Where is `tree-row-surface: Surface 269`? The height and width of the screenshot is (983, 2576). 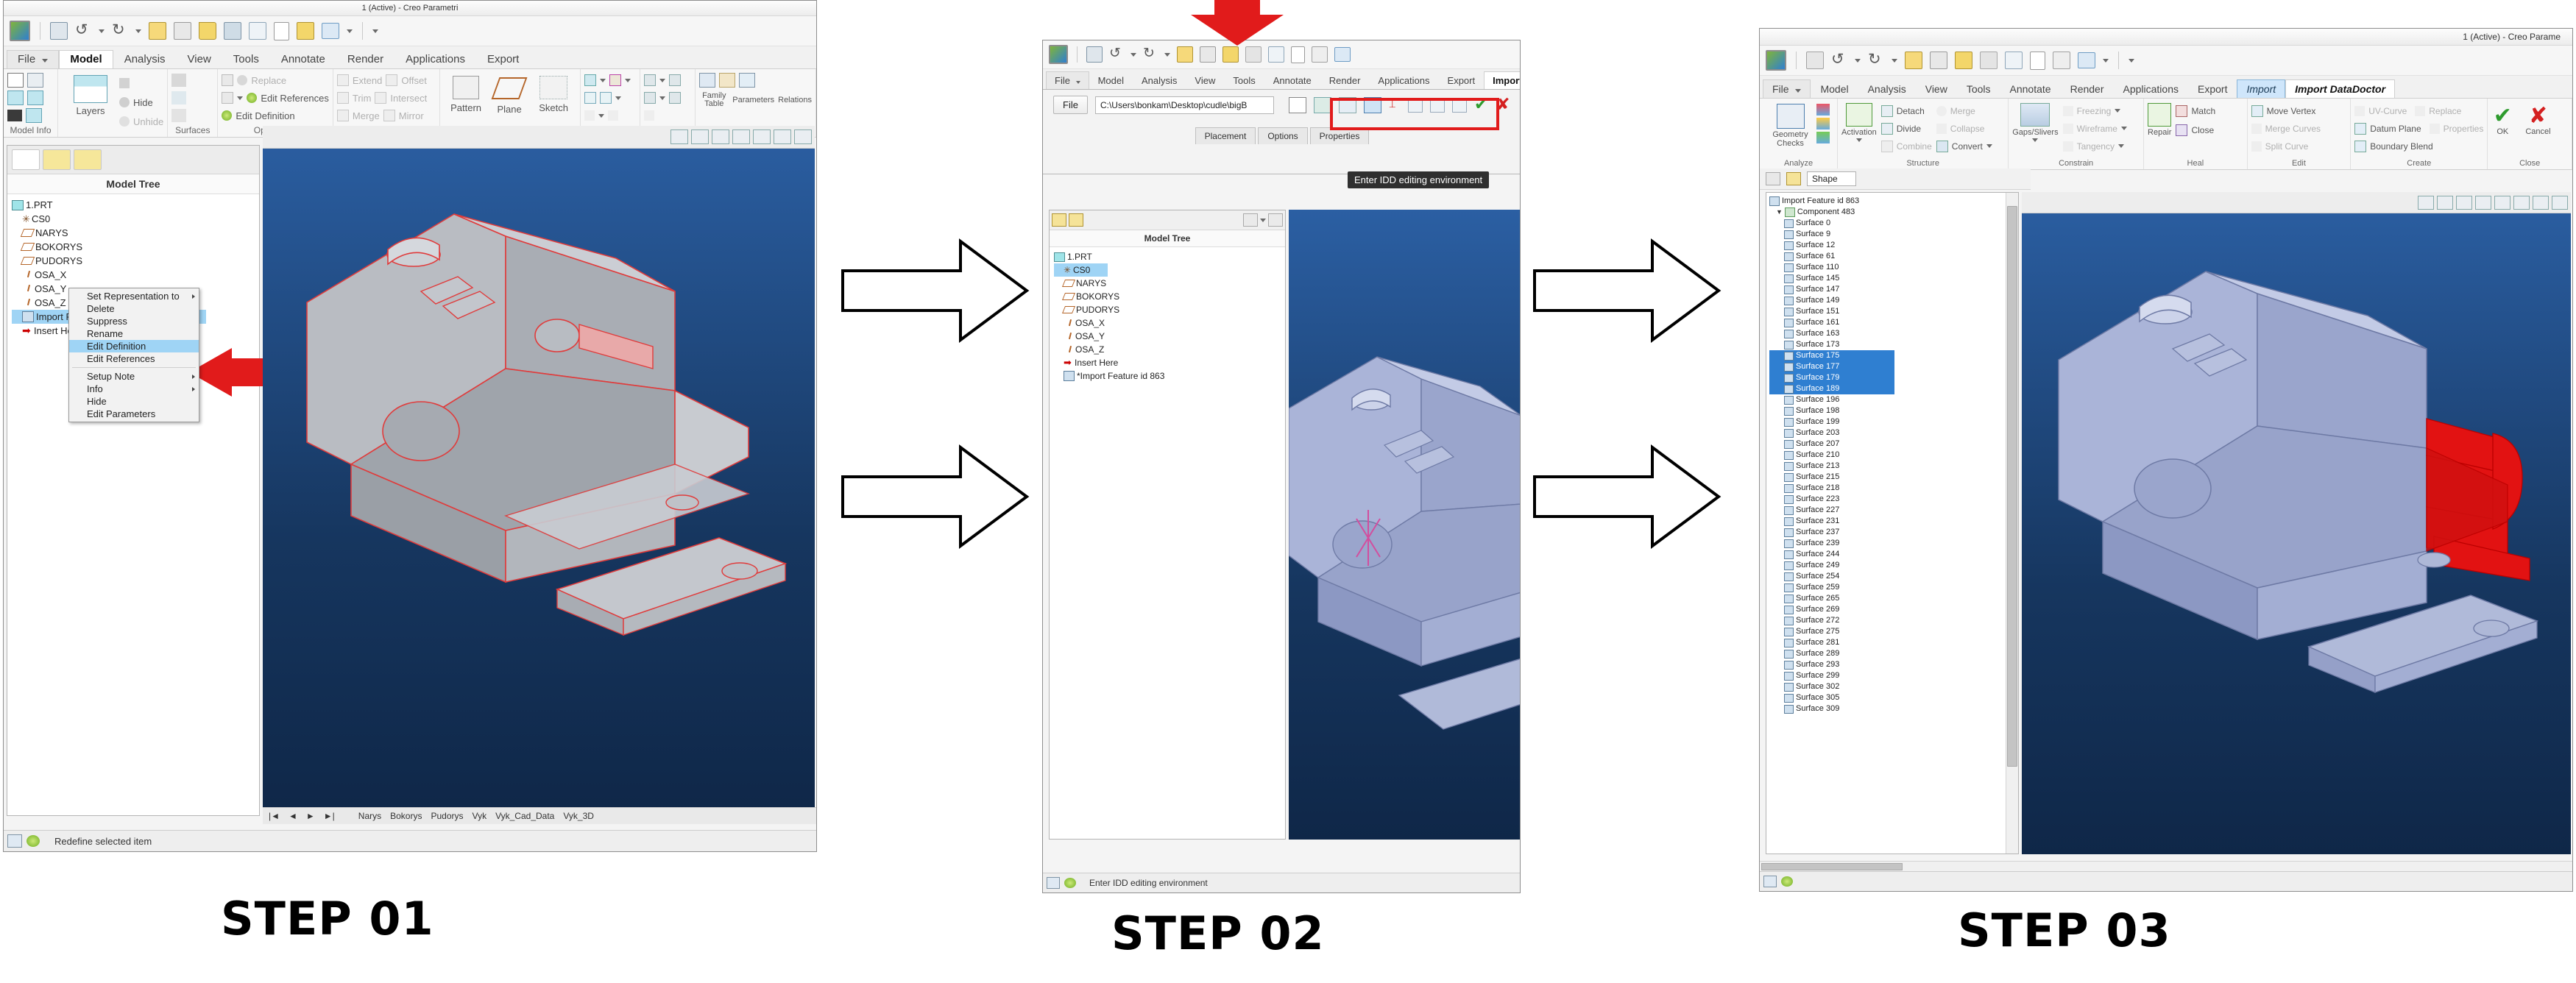
tree-row-surface: Surface 269 is located at coordinates (1893, 609).